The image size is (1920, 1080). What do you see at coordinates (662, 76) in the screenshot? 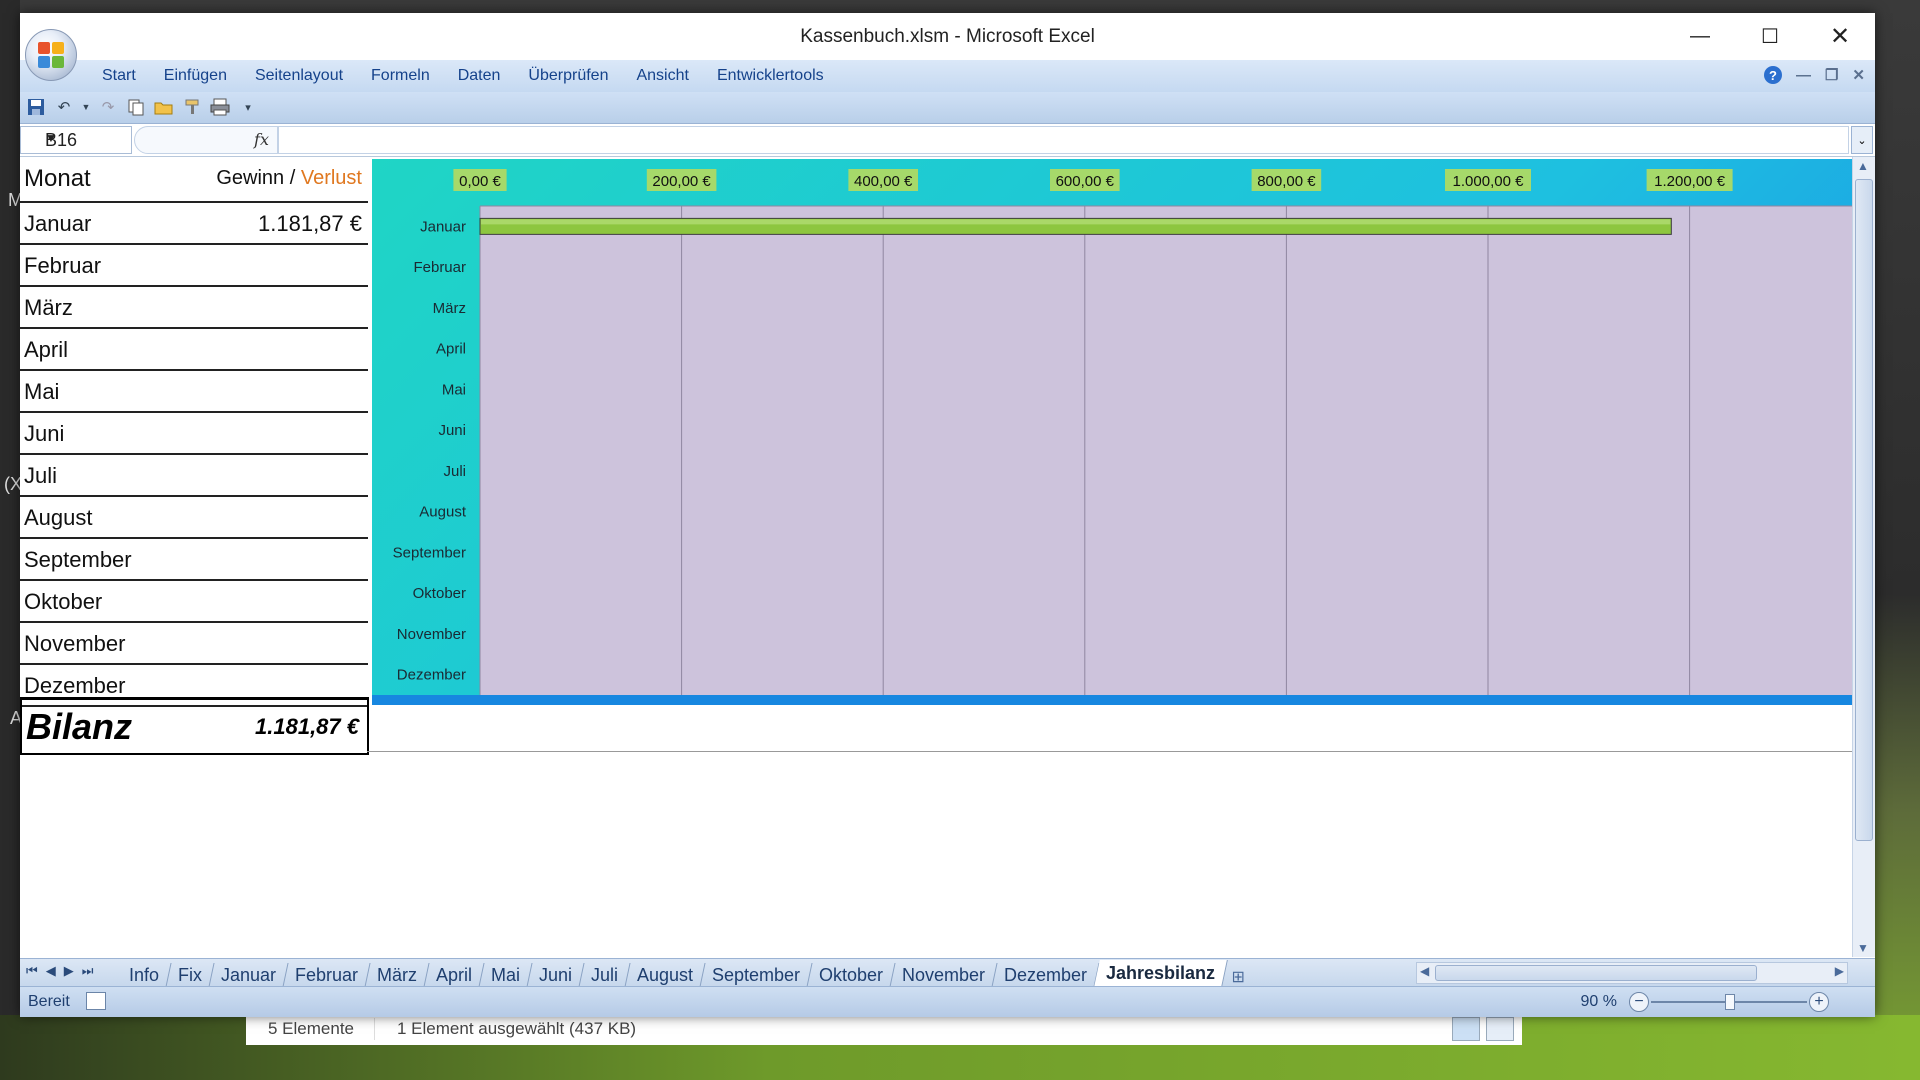
I see `ribbon-tab-6: Ansicht` at bounding box center [662, 76].